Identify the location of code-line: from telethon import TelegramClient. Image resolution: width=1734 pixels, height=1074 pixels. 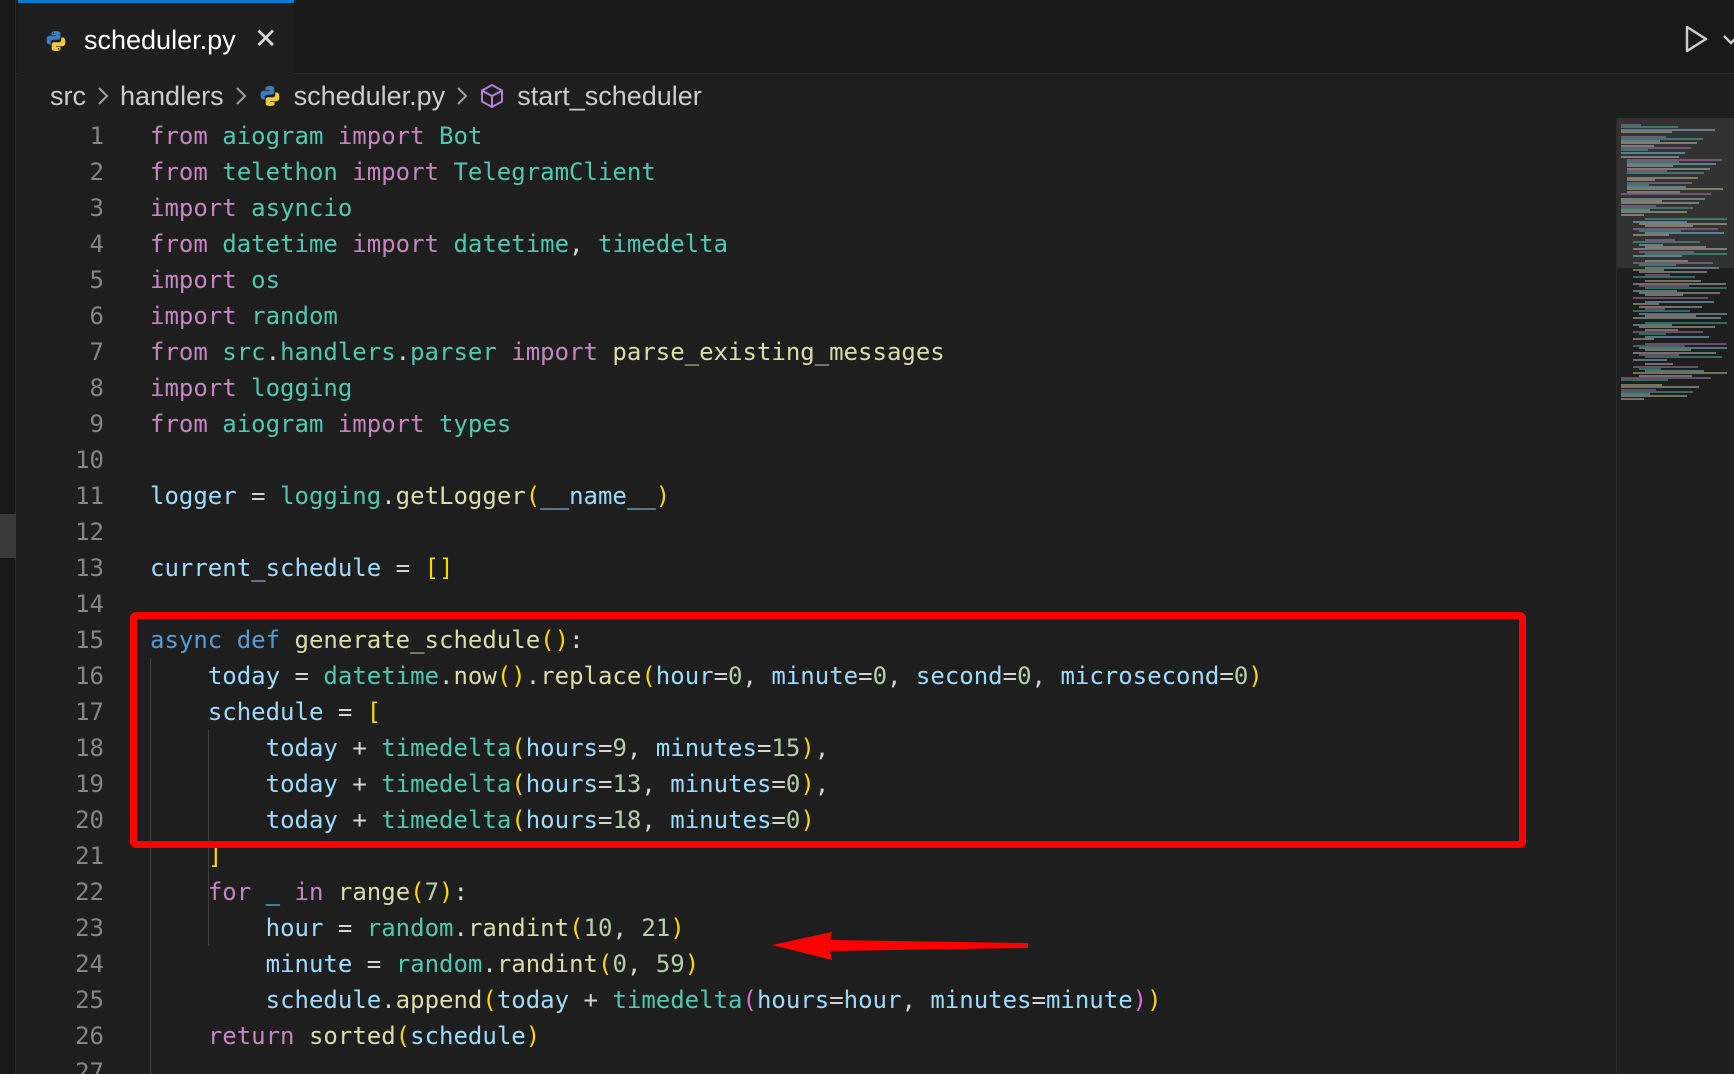
(403, 172).